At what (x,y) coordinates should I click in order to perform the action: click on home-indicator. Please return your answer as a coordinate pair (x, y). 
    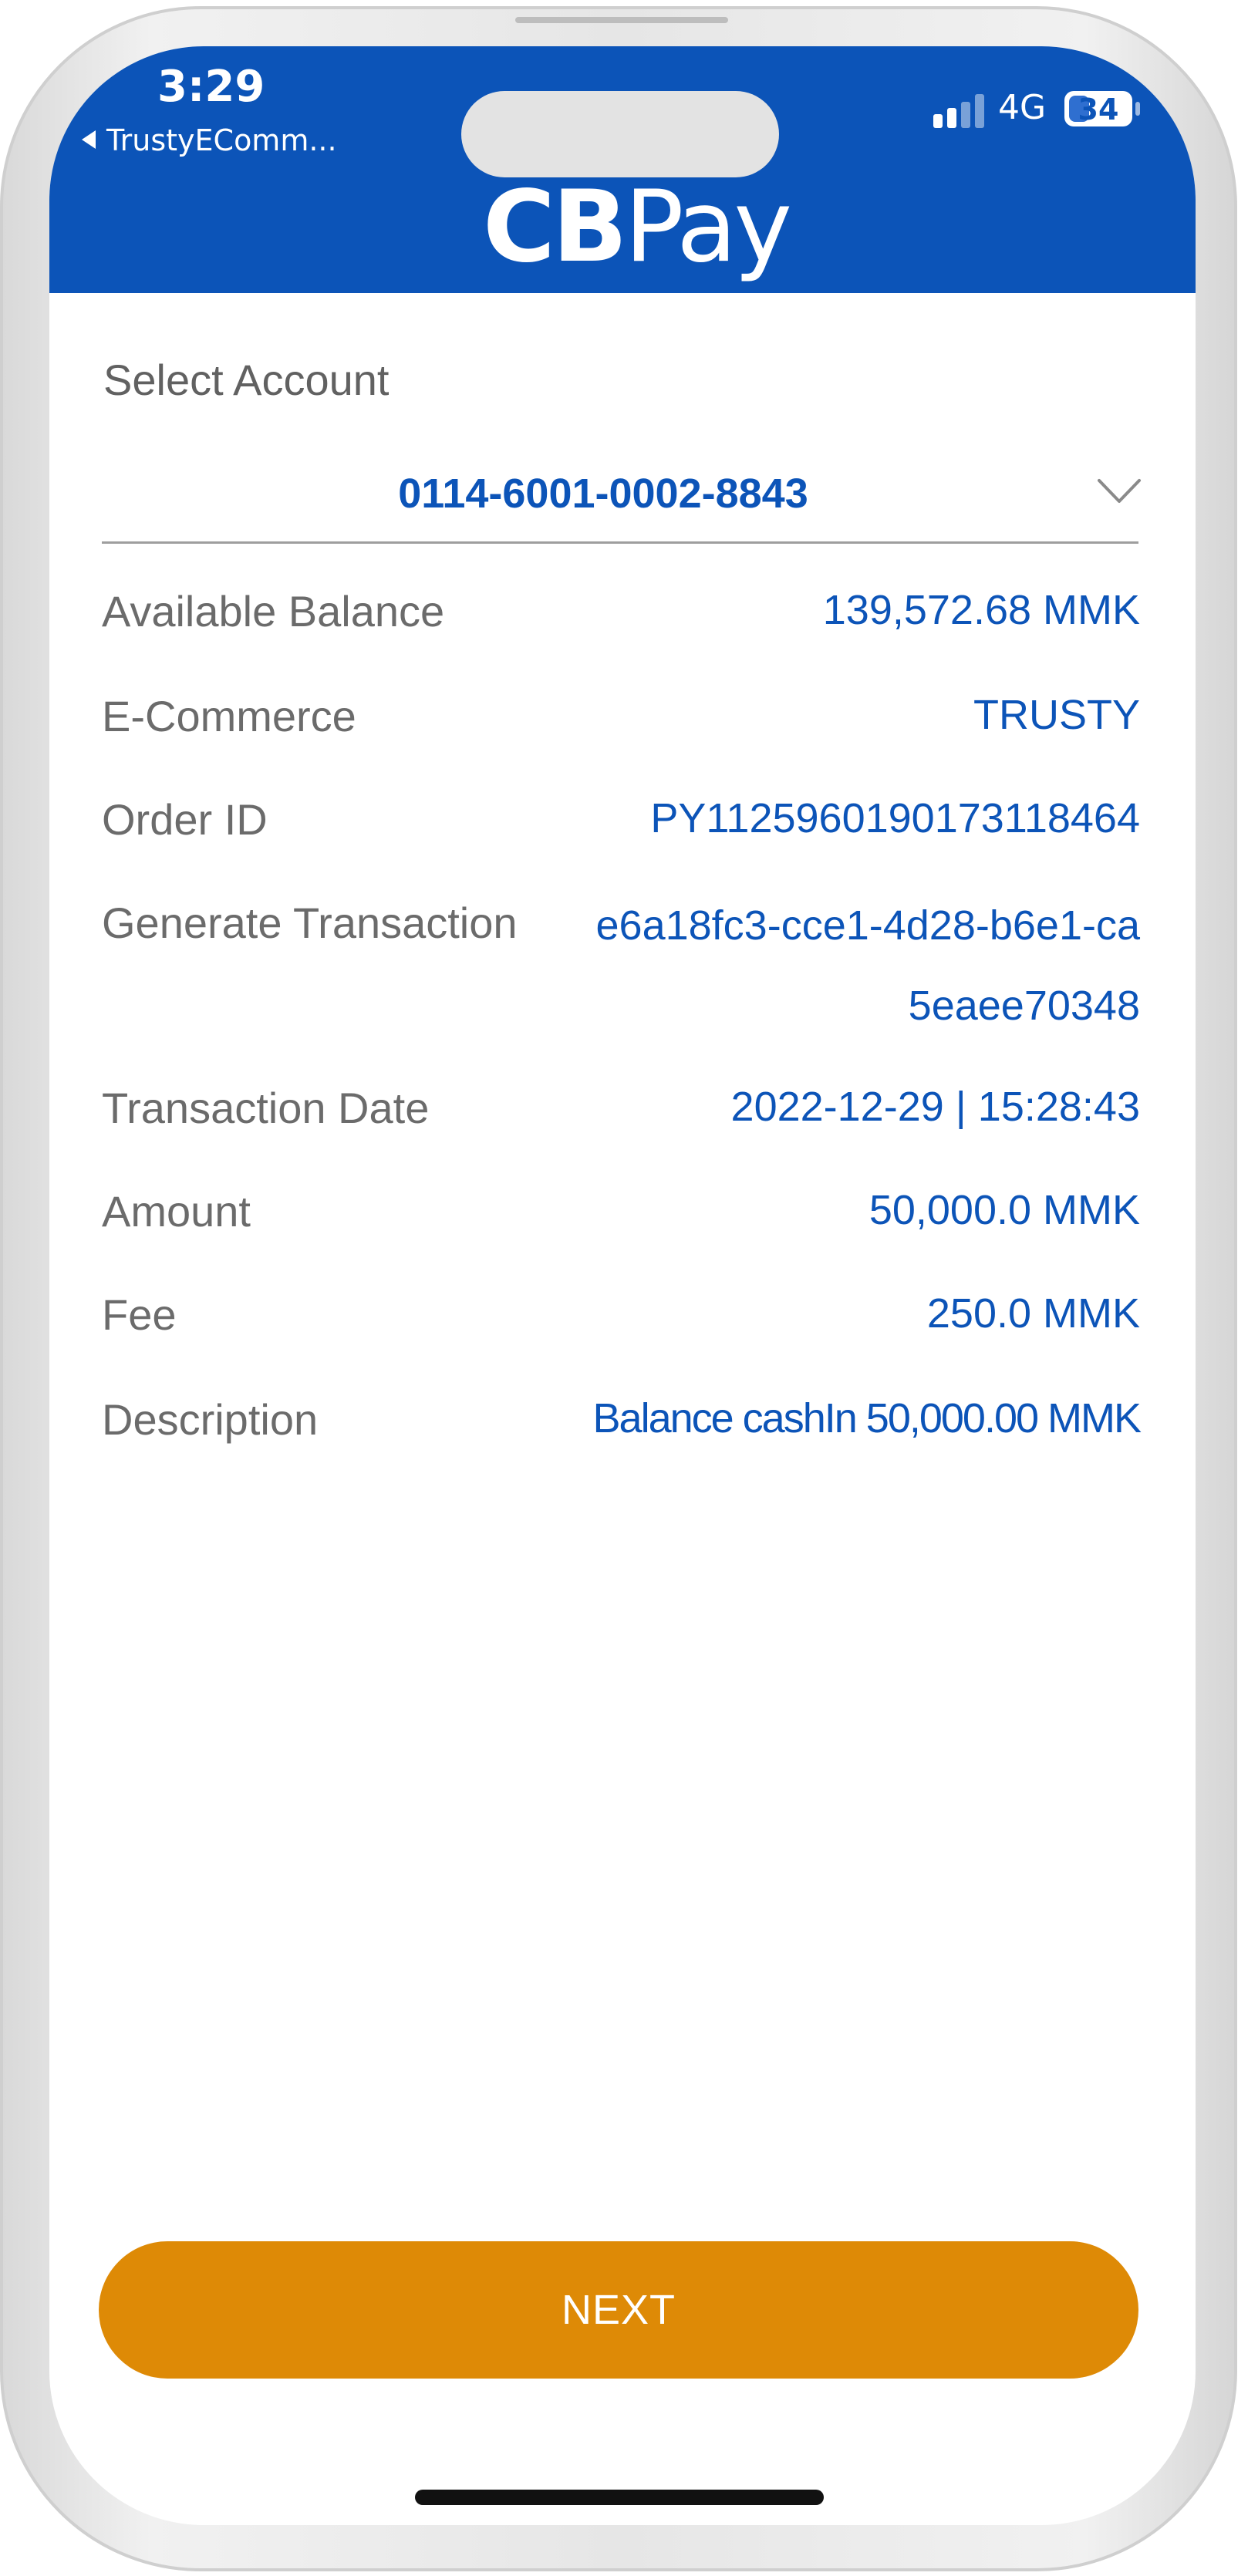
    Looking at the image, I should click on (620, 2497).